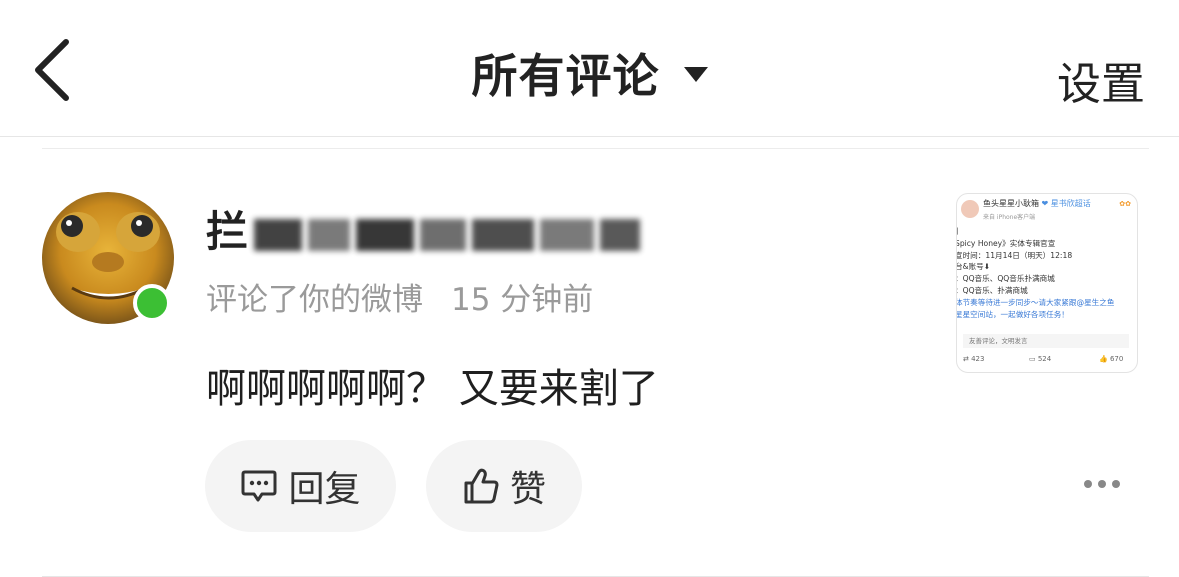  I want to click on notification-meta: 评论了你的微博 15 分钟前, so click(399, 296).